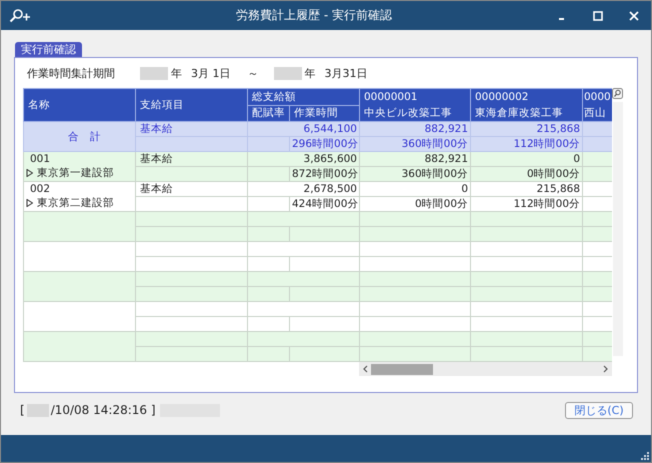  I want to click on horizontal-scrollbar, so click(485, 369).